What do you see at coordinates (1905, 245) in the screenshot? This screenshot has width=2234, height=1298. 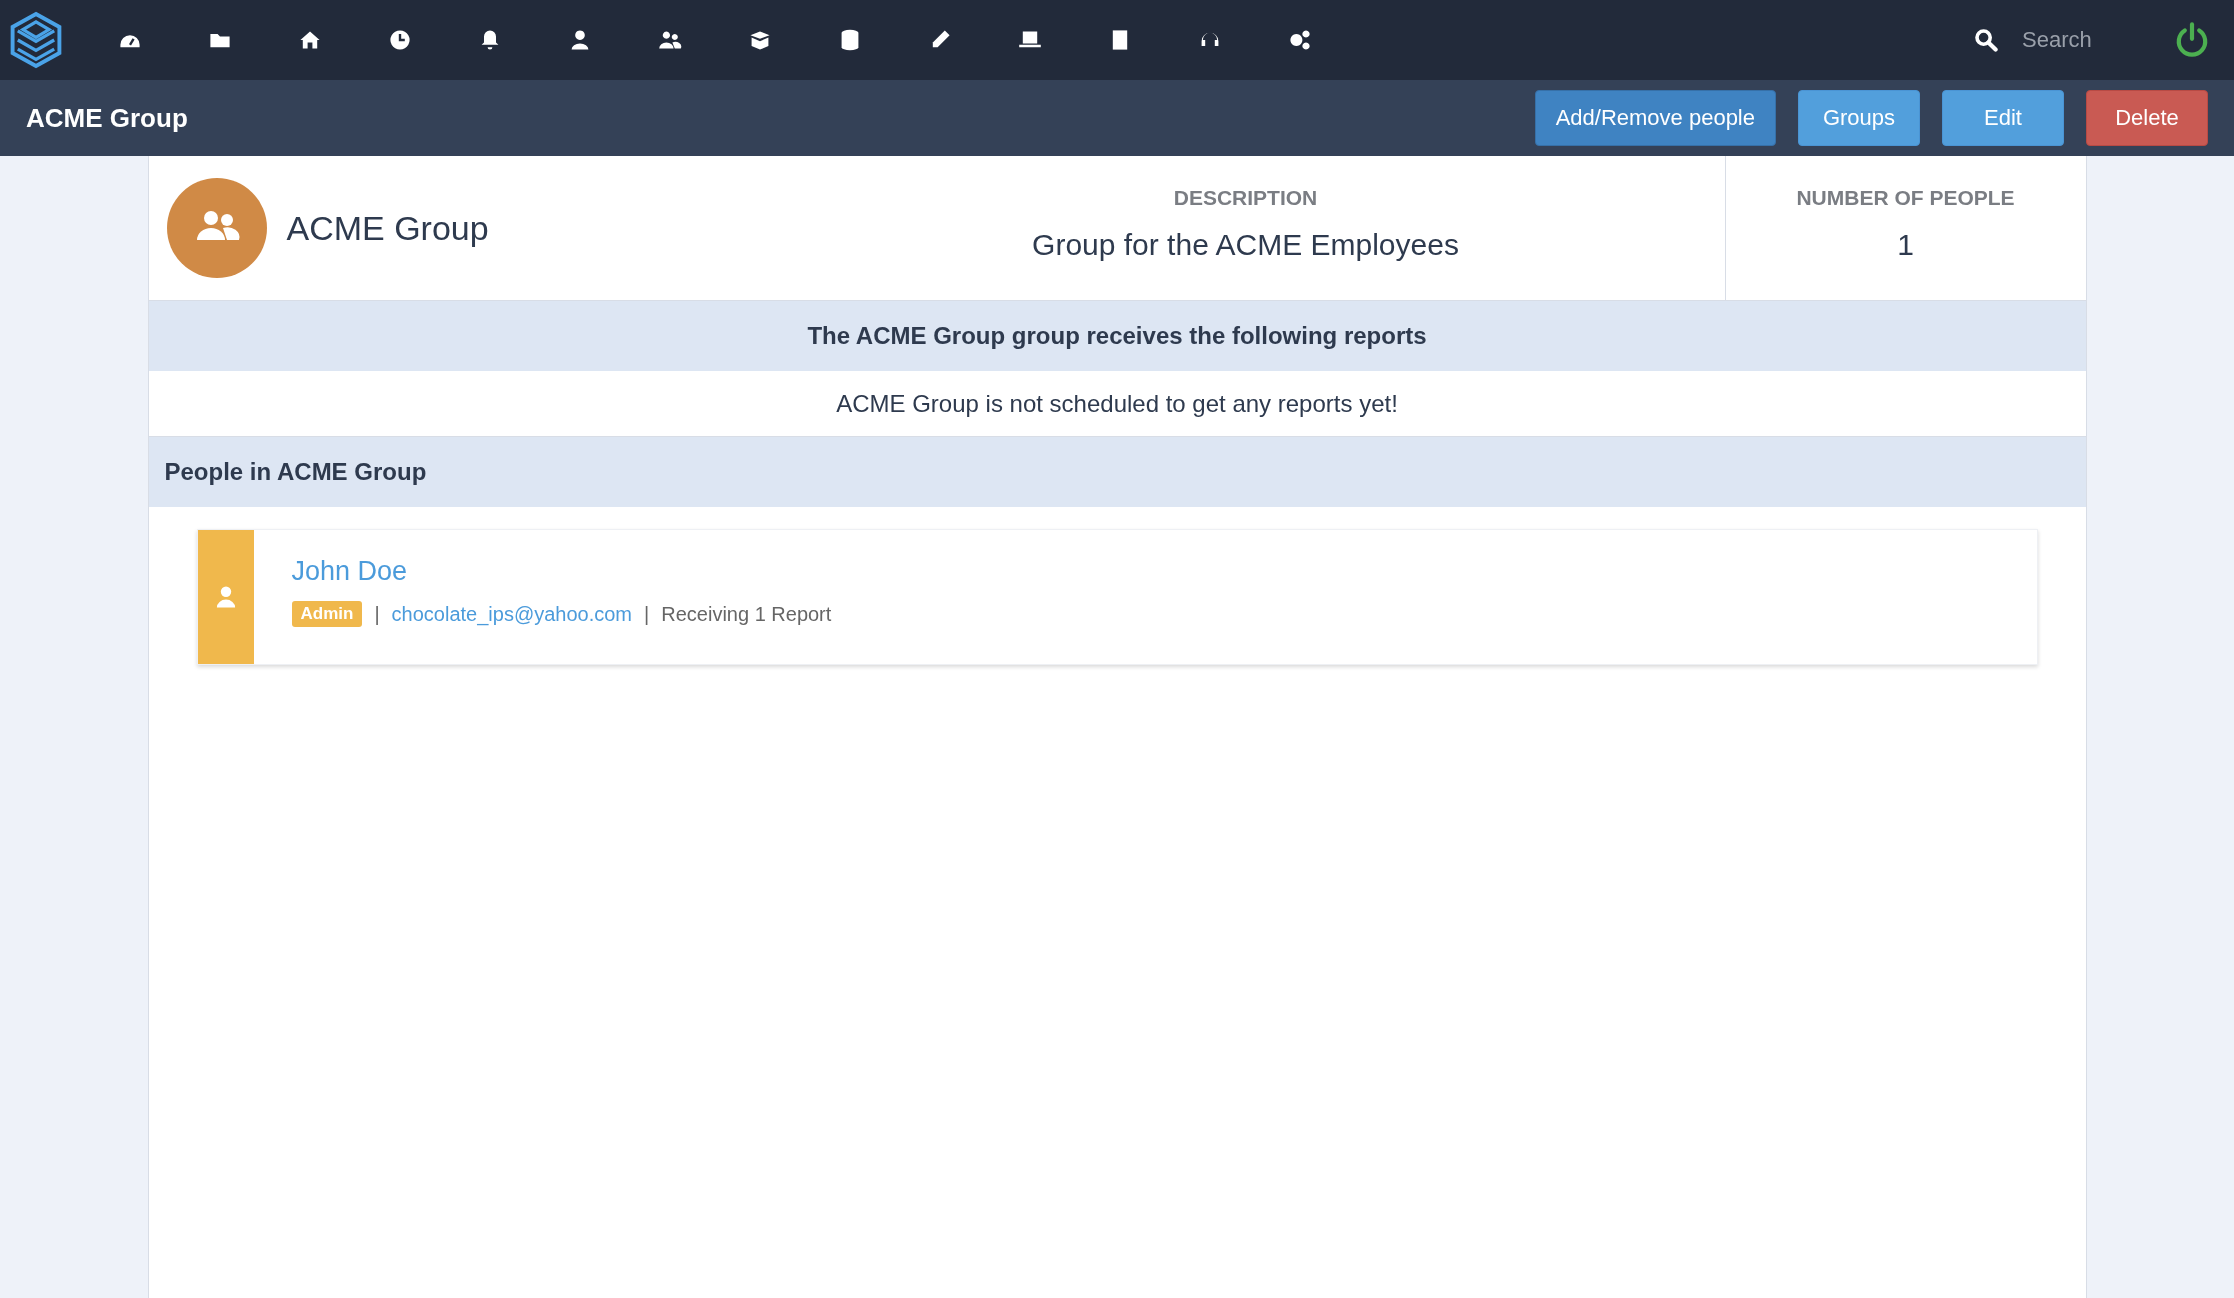 I see `people-count: 1` at bounding box center [1905, 245].